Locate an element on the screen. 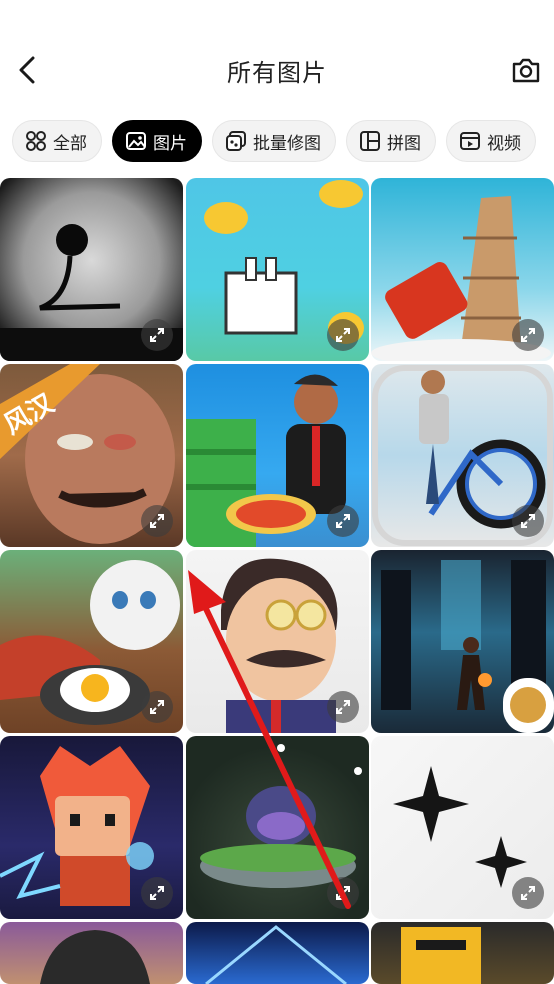 The image size is (554, 984). image-icon is located at coordinates (136, 141).